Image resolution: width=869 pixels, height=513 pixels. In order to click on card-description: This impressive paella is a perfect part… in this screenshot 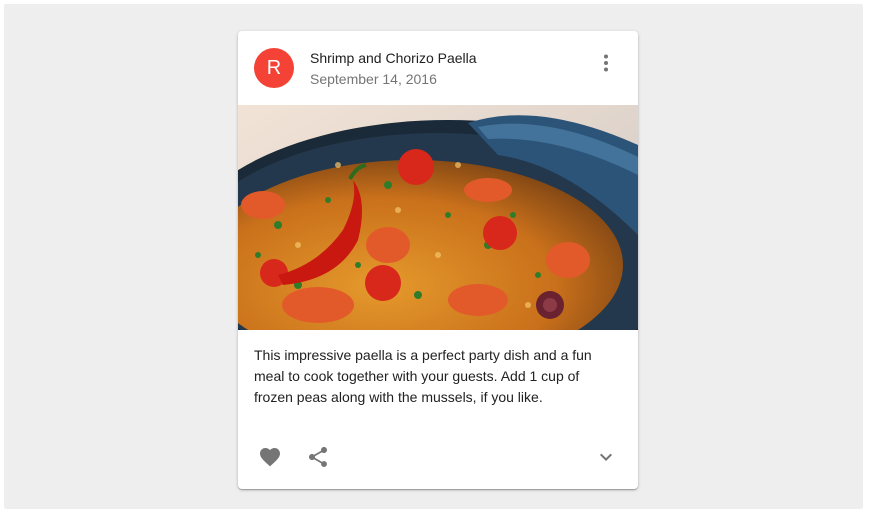, I will do `click(423, 376)`.